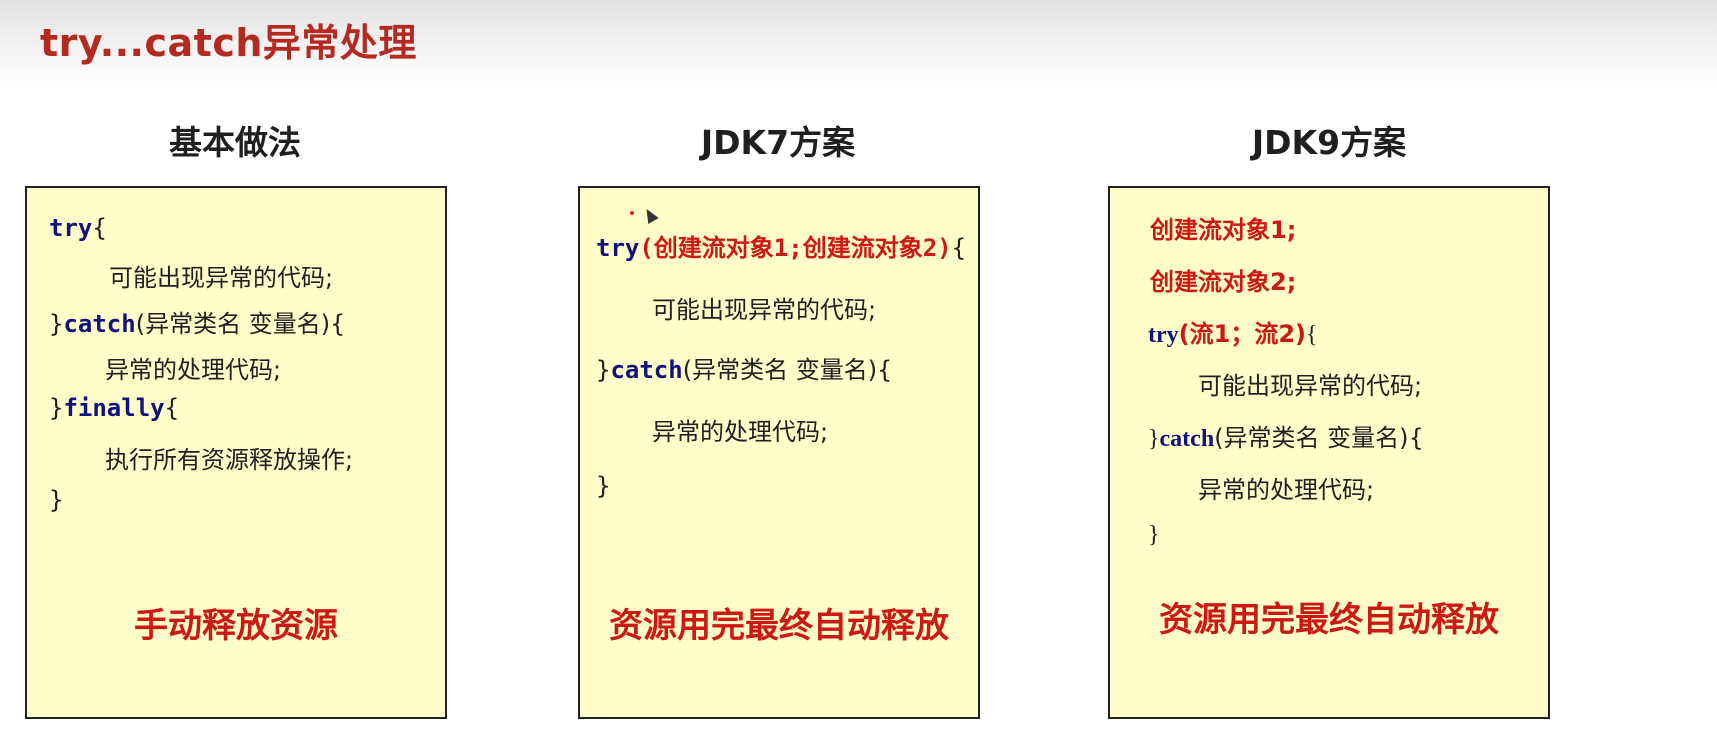  I want to click on heading-basic: 基本做法, so click(235, 142).